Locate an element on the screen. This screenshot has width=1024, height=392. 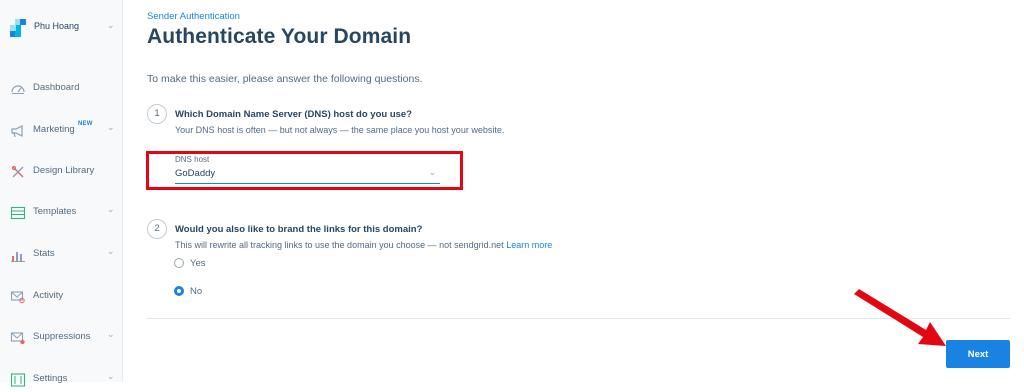
sidebar-item-settings: Settings ⌄ is located at coordinates (61, 380).